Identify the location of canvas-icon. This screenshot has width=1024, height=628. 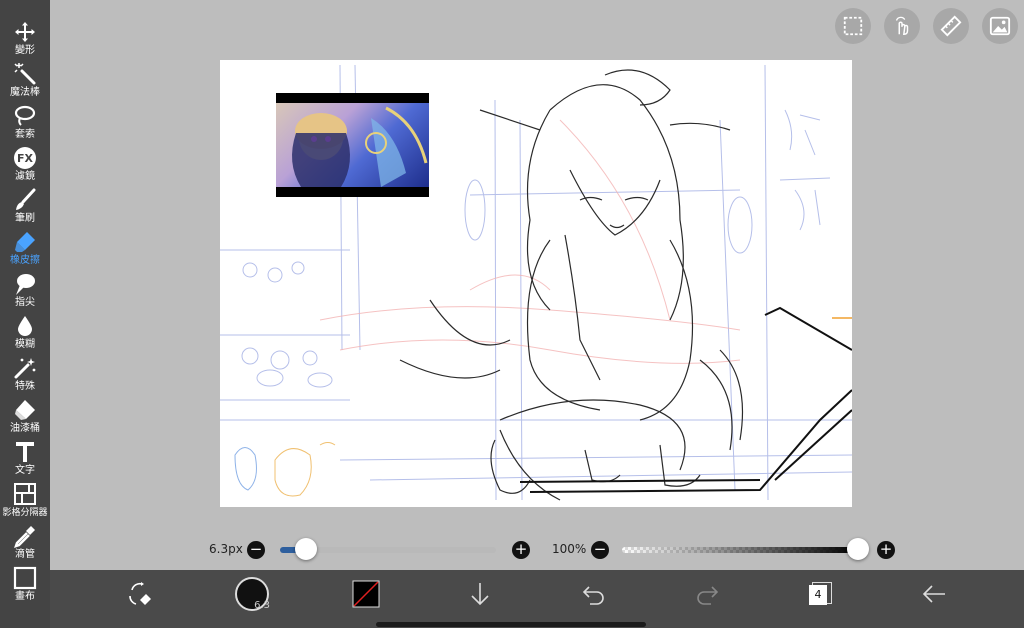
(25, 578).